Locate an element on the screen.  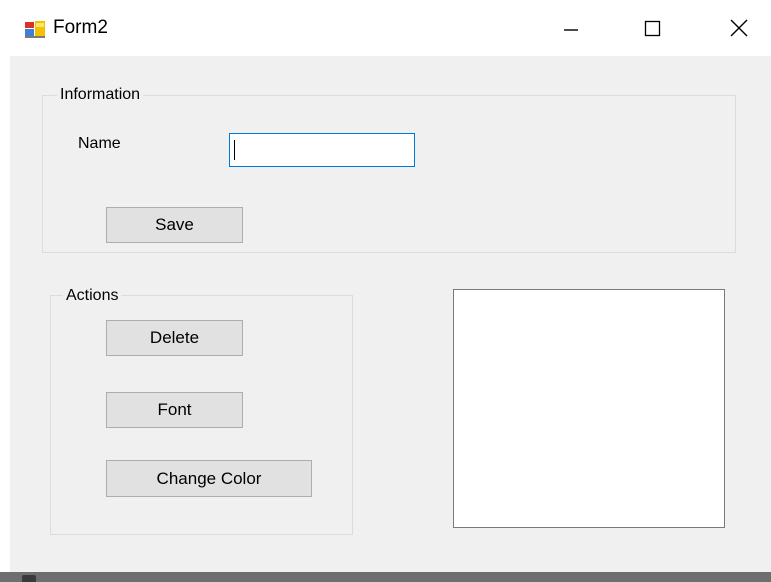
actions-legend: Actions is located at coordinates (92, 296).